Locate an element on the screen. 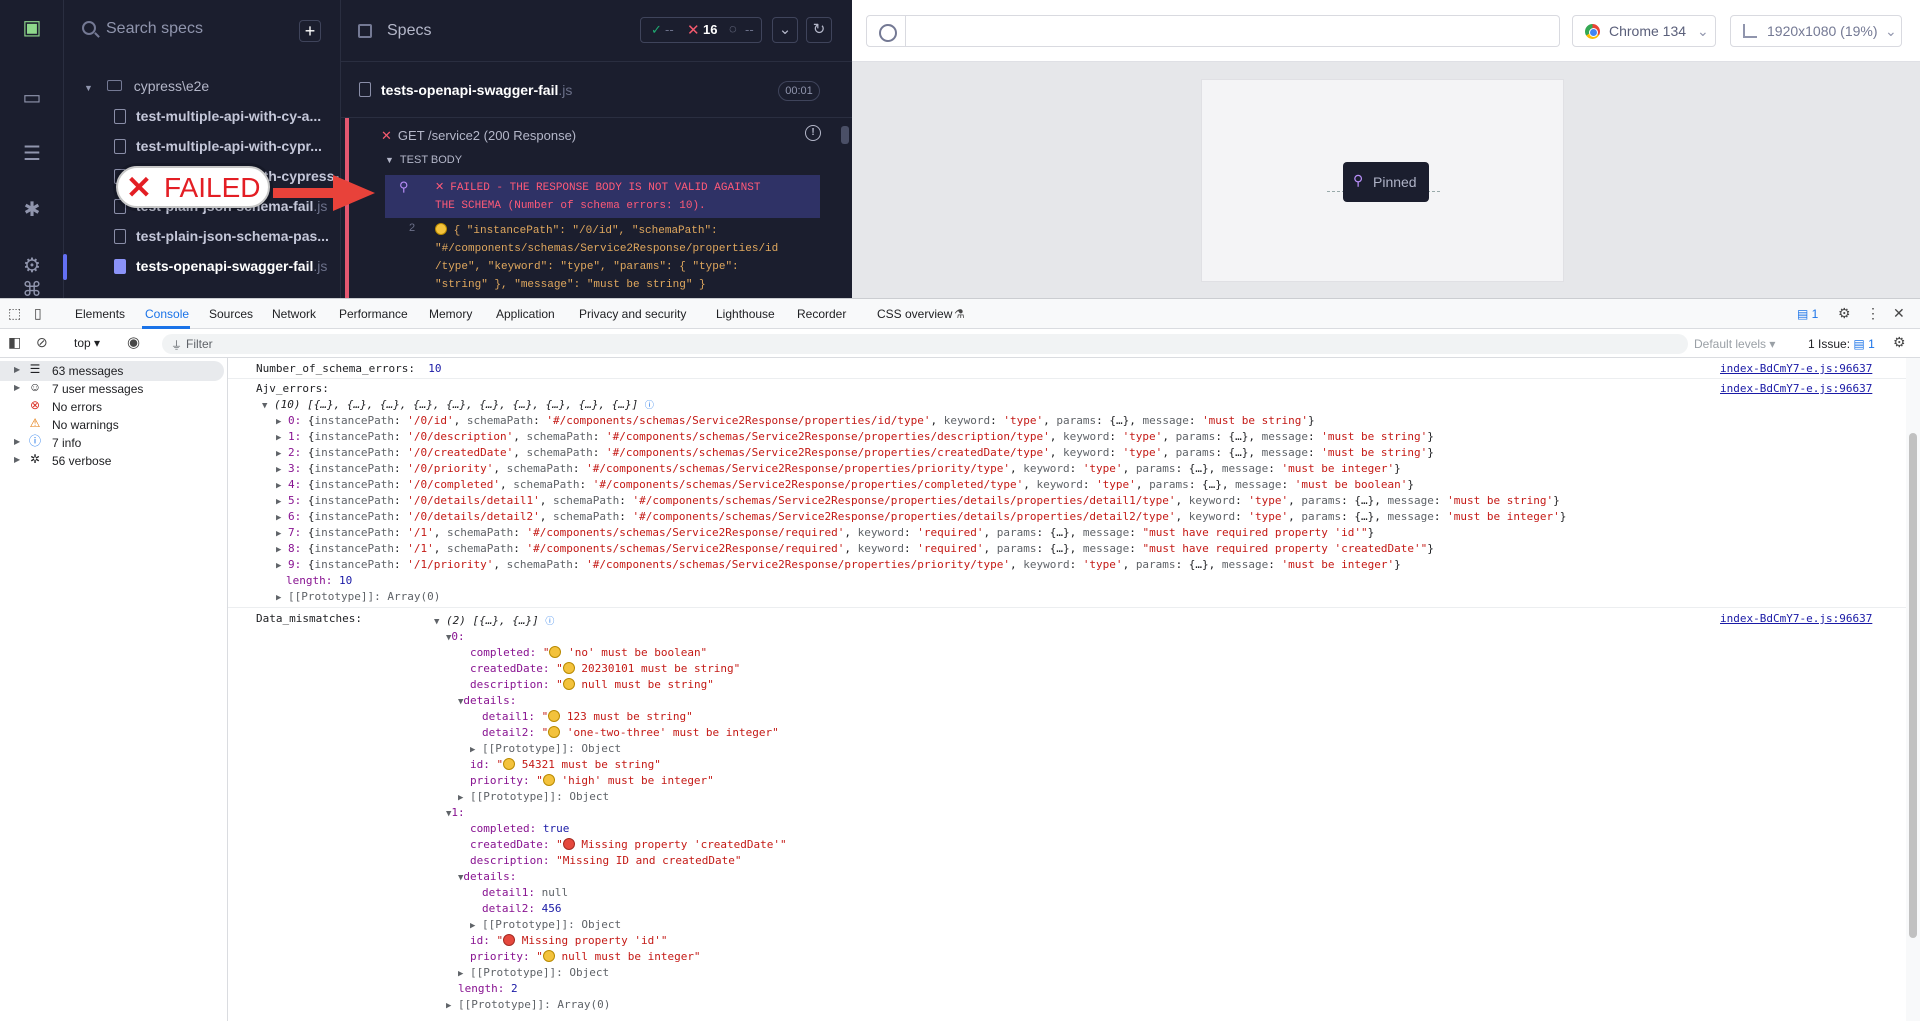 This screenshot has width=1920, height=1021. close-icon: ✕ is located at coordinates (1899, 313).